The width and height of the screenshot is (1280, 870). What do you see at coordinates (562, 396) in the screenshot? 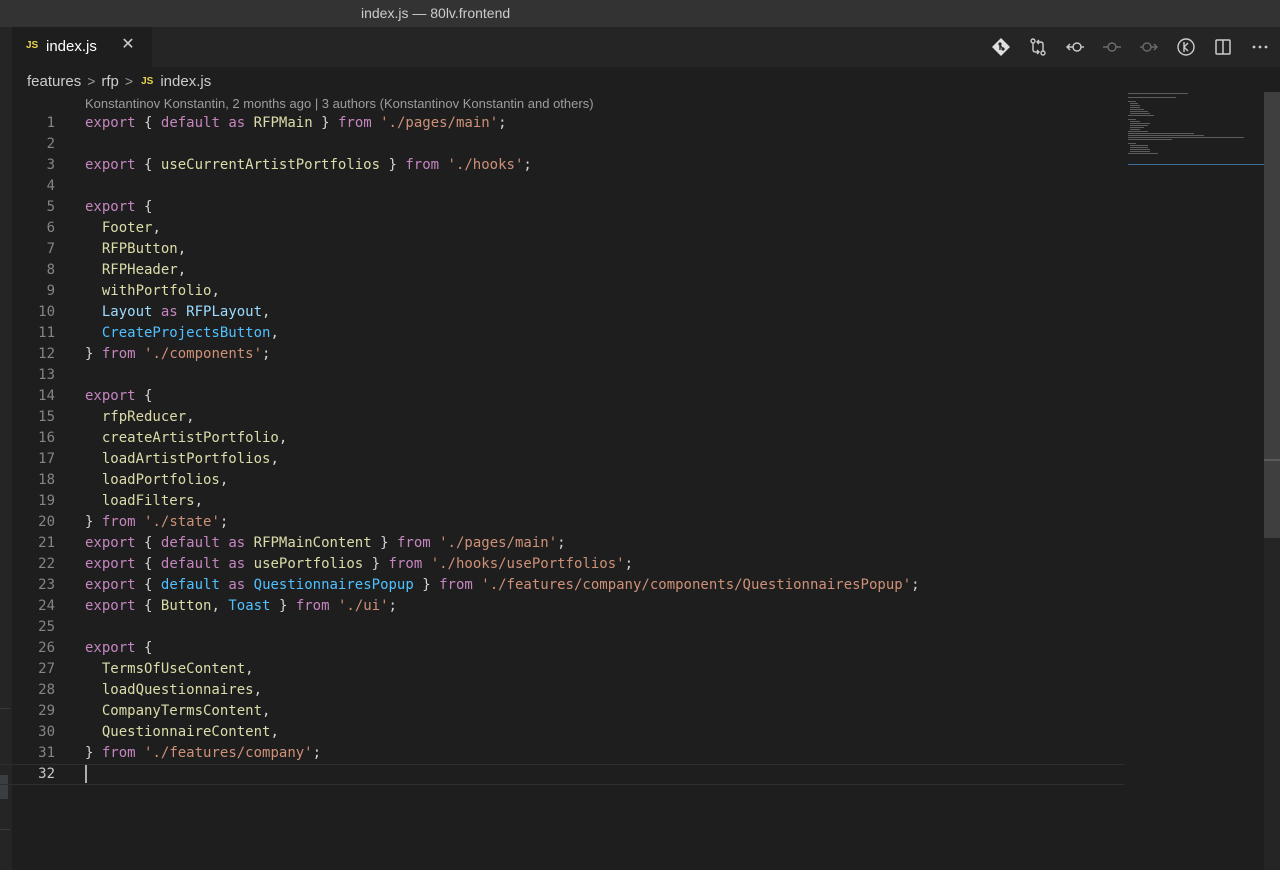
I see `code-line: 14 export {` at bounding box center [562, 396].